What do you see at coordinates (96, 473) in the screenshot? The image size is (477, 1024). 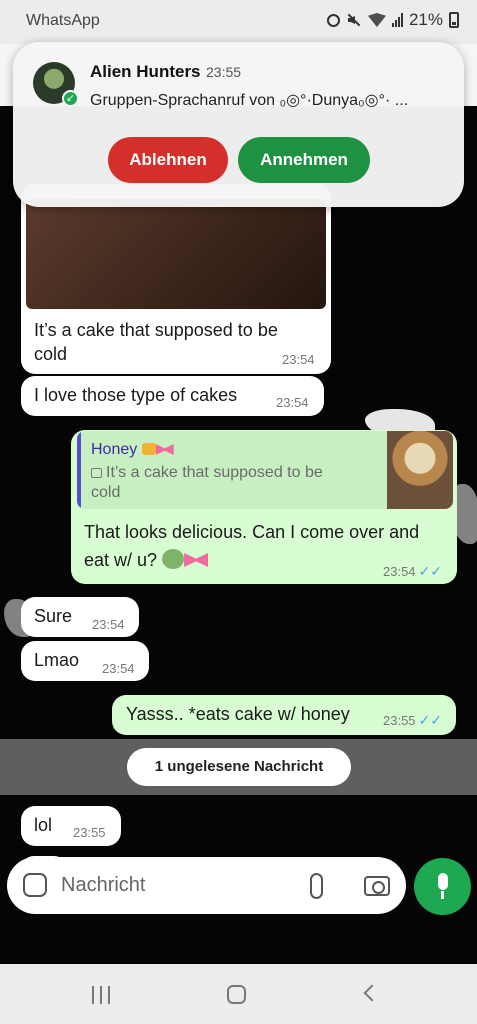 I see `photo-icon` at bounding box center [96, 473].